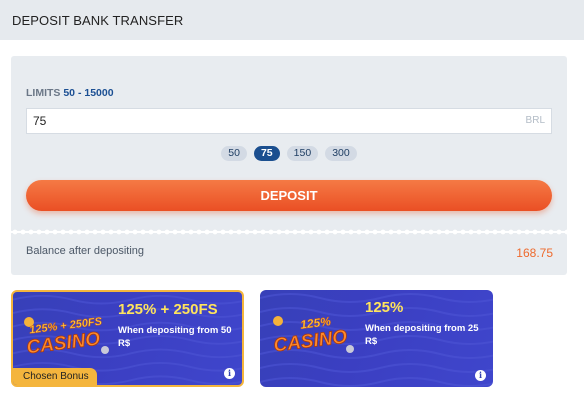 This screenshot has width=584, height=399. What do you see at coordinates (534, 253) in the screenshot?
I see `balance-value: 168.75` at bounding box center [534, 253].